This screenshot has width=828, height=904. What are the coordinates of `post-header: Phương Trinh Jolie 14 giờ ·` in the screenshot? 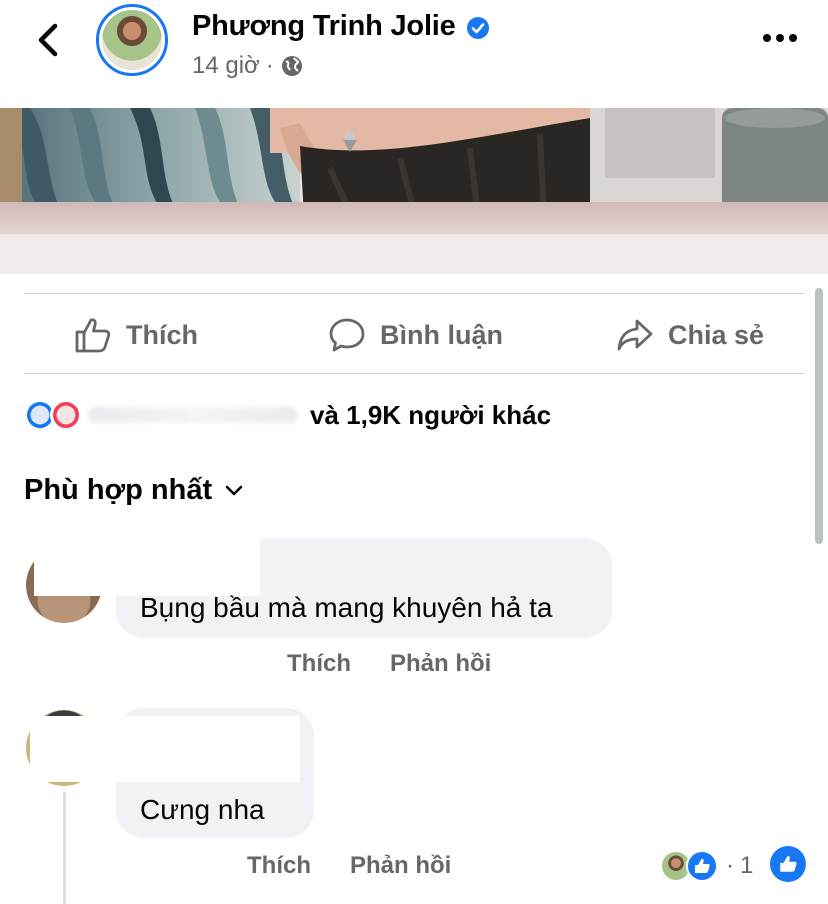 It's located at (414, 54).